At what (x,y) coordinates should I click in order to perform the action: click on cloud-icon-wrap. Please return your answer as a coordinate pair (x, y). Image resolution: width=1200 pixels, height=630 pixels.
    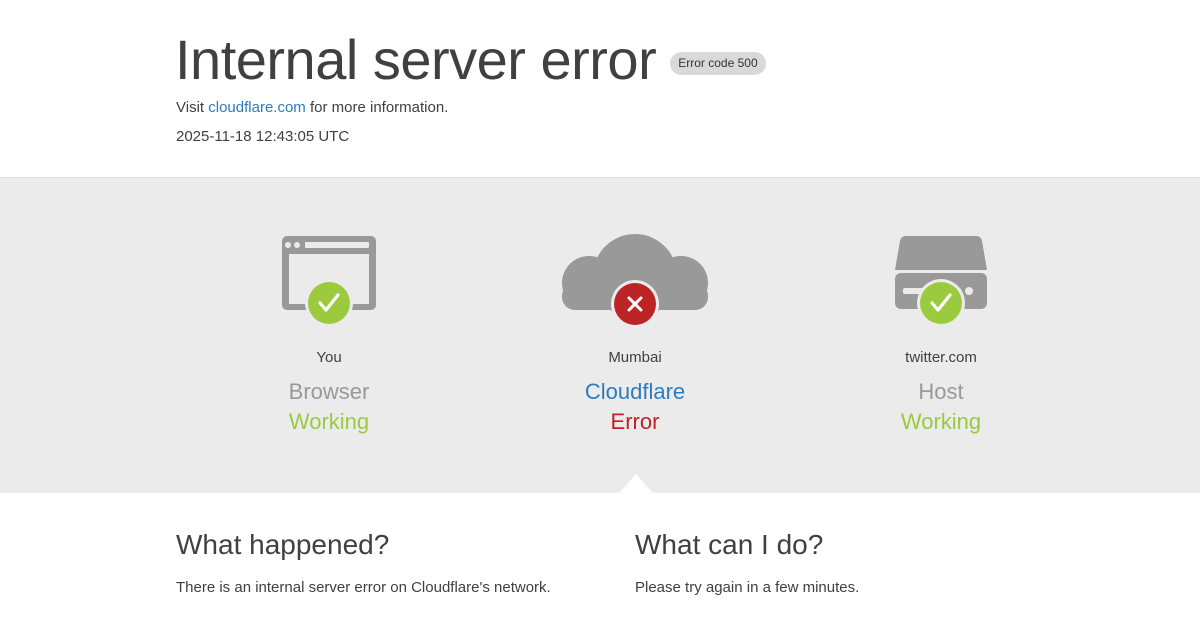
    Looking at the image, I should click on (635, 283).